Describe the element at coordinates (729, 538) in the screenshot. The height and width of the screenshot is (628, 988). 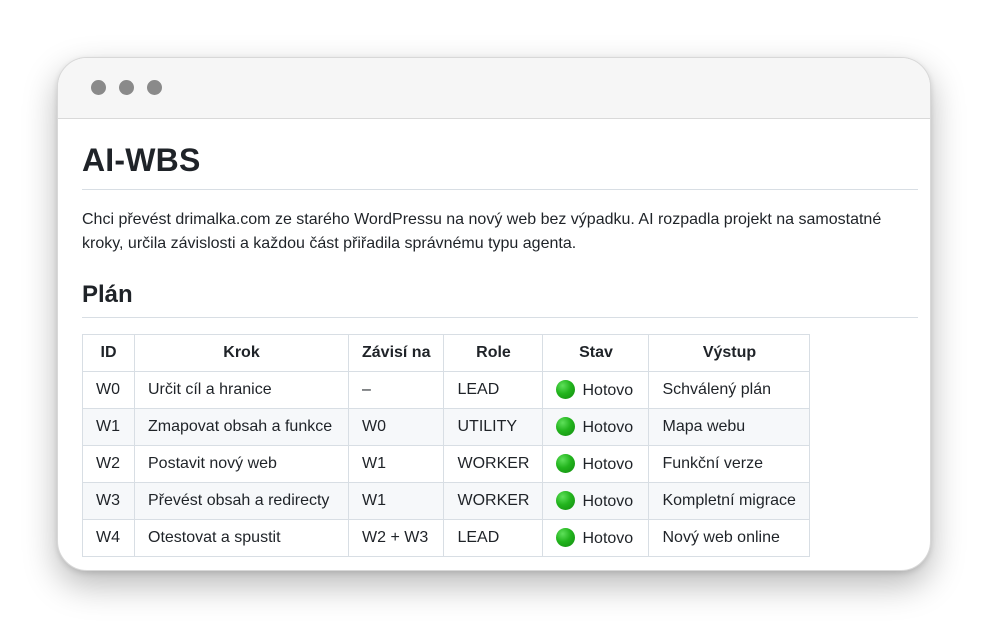
I see `cell-output: Nový web online` at that location.